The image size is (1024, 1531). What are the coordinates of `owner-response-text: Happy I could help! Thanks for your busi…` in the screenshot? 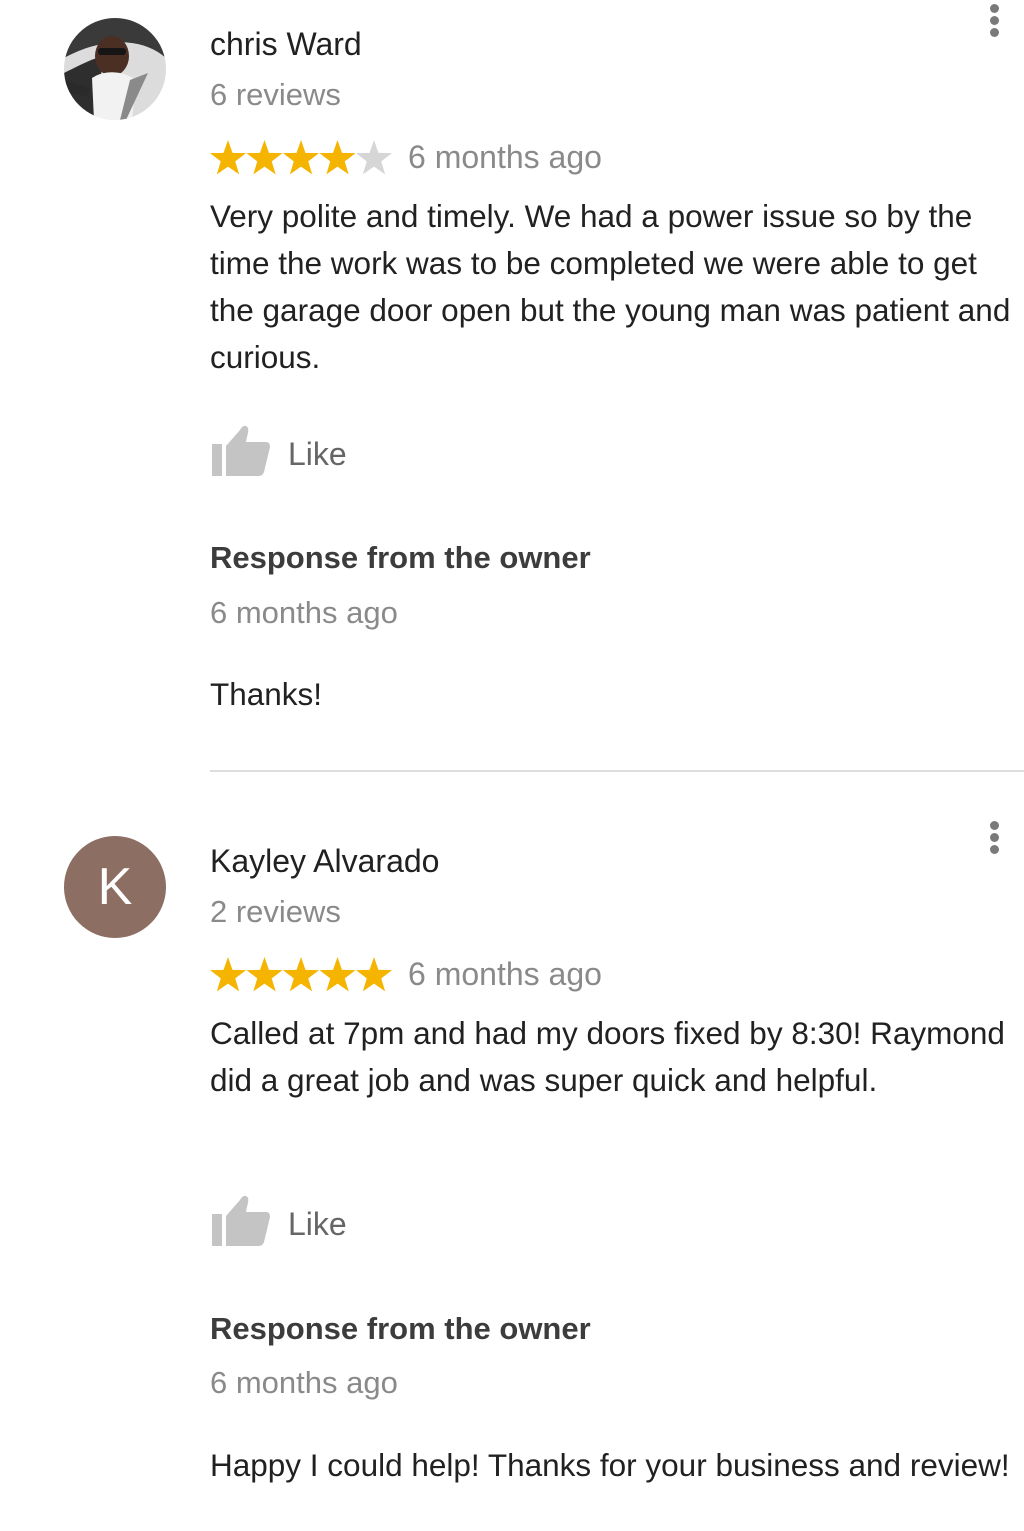 It's located at (610, 1465).